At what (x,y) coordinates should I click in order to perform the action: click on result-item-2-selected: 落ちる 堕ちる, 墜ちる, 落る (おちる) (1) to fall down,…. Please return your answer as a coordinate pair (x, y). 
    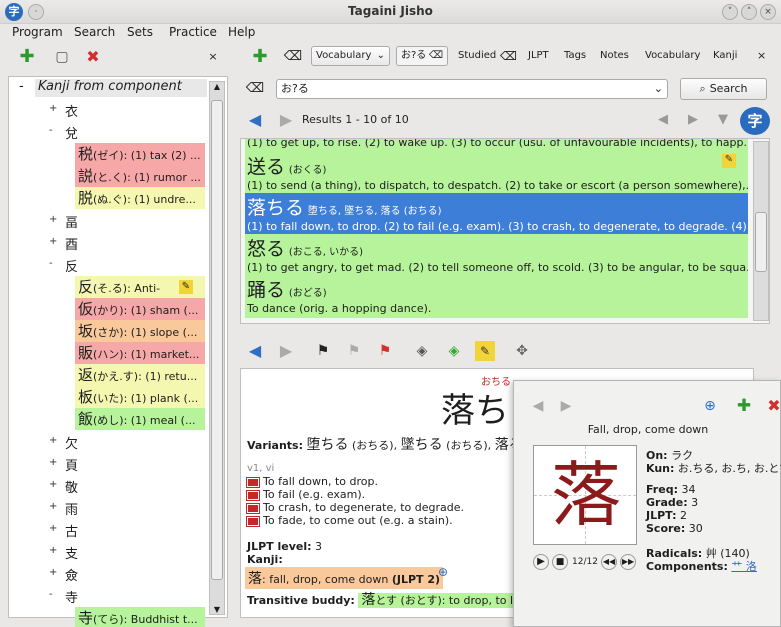
    Looking at the image, I should click on (496, 213).